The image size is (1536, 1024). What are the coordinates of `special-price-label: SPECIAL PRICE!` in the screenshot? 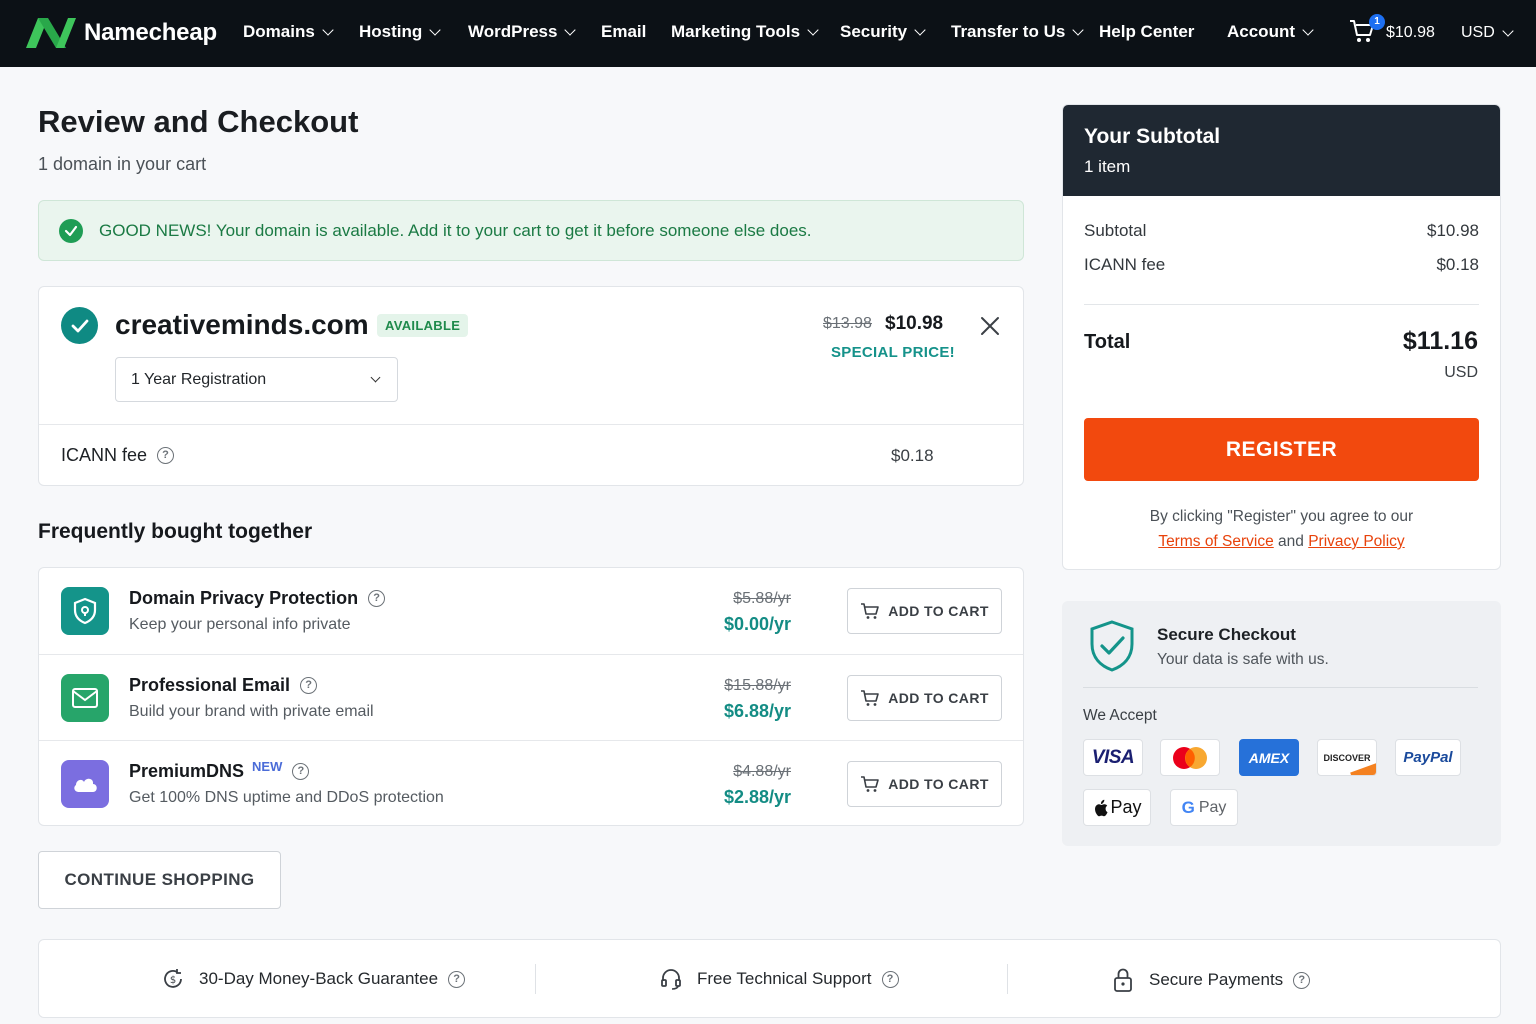 It's located at (893, 352).